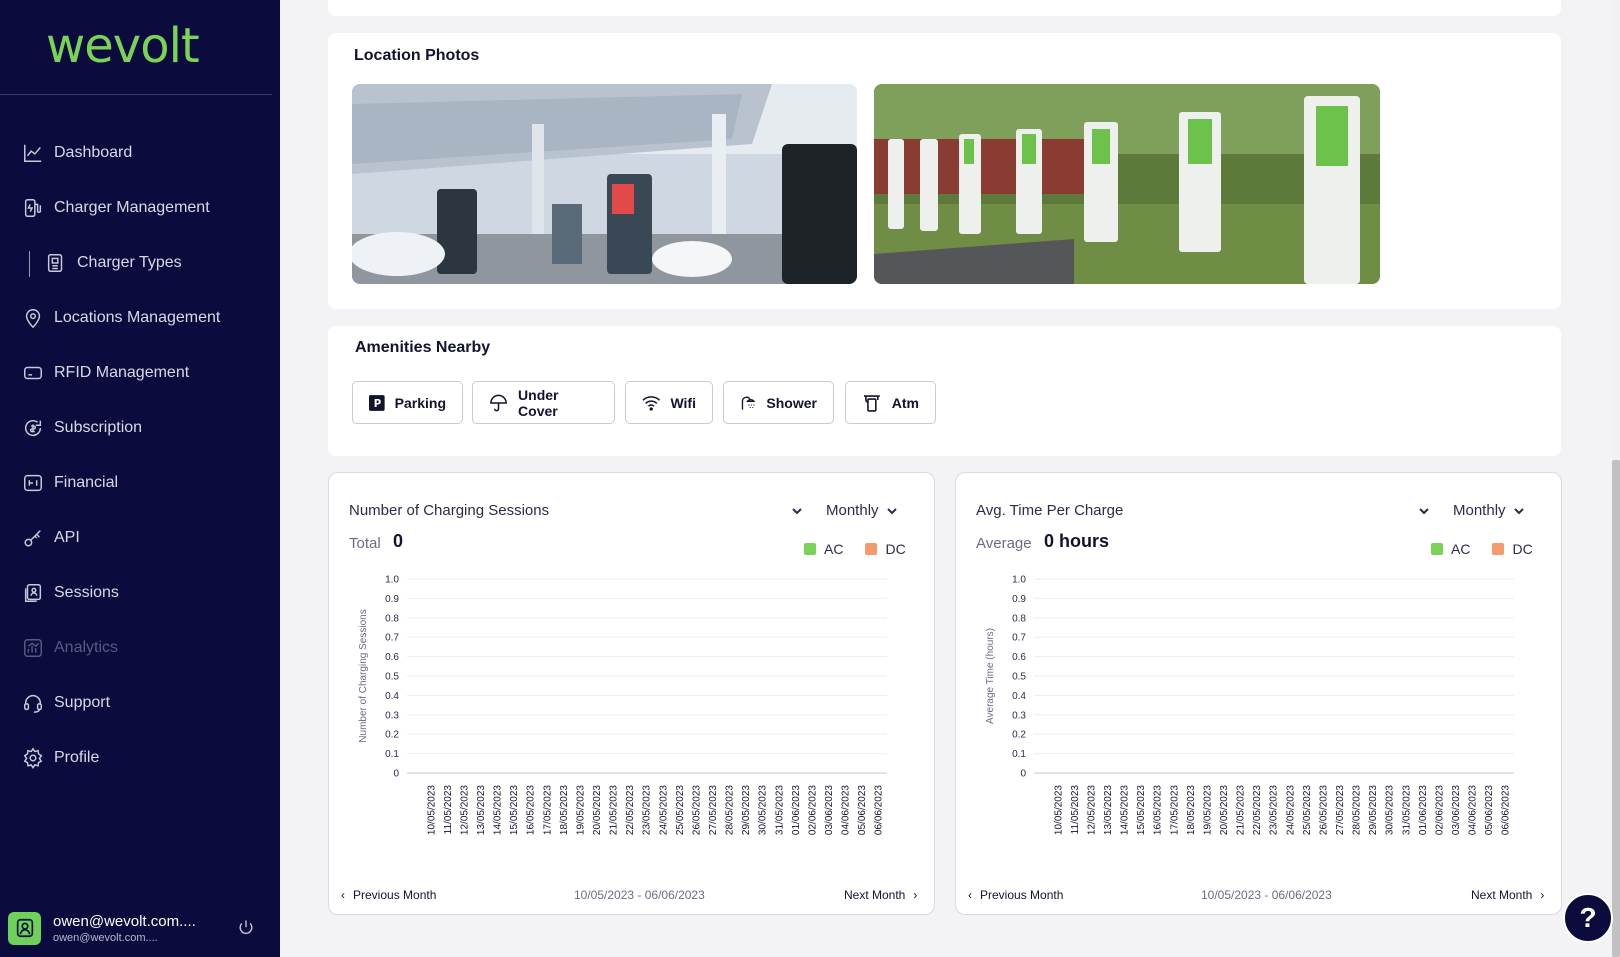 The image size is (1620, 957). What do you see at coordinates (33, 208) in the screenshot?
I see `charger-icon` at bounding box center [33, 208].